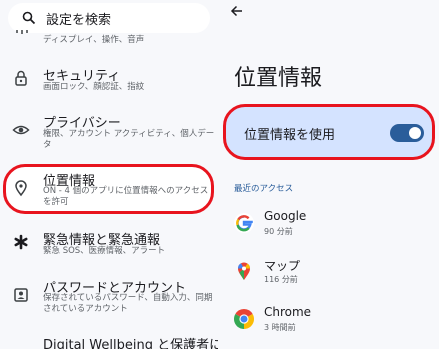 Image resolution: width=439 pixels, height=349 pixels. I want to click on app-name: マップ, so click(282, 266).